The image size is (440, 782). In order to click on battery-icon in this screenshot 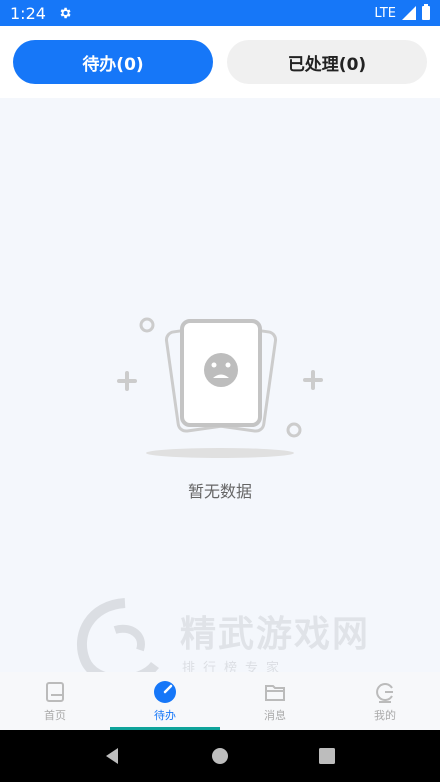, I will do `click(426, 12)`.